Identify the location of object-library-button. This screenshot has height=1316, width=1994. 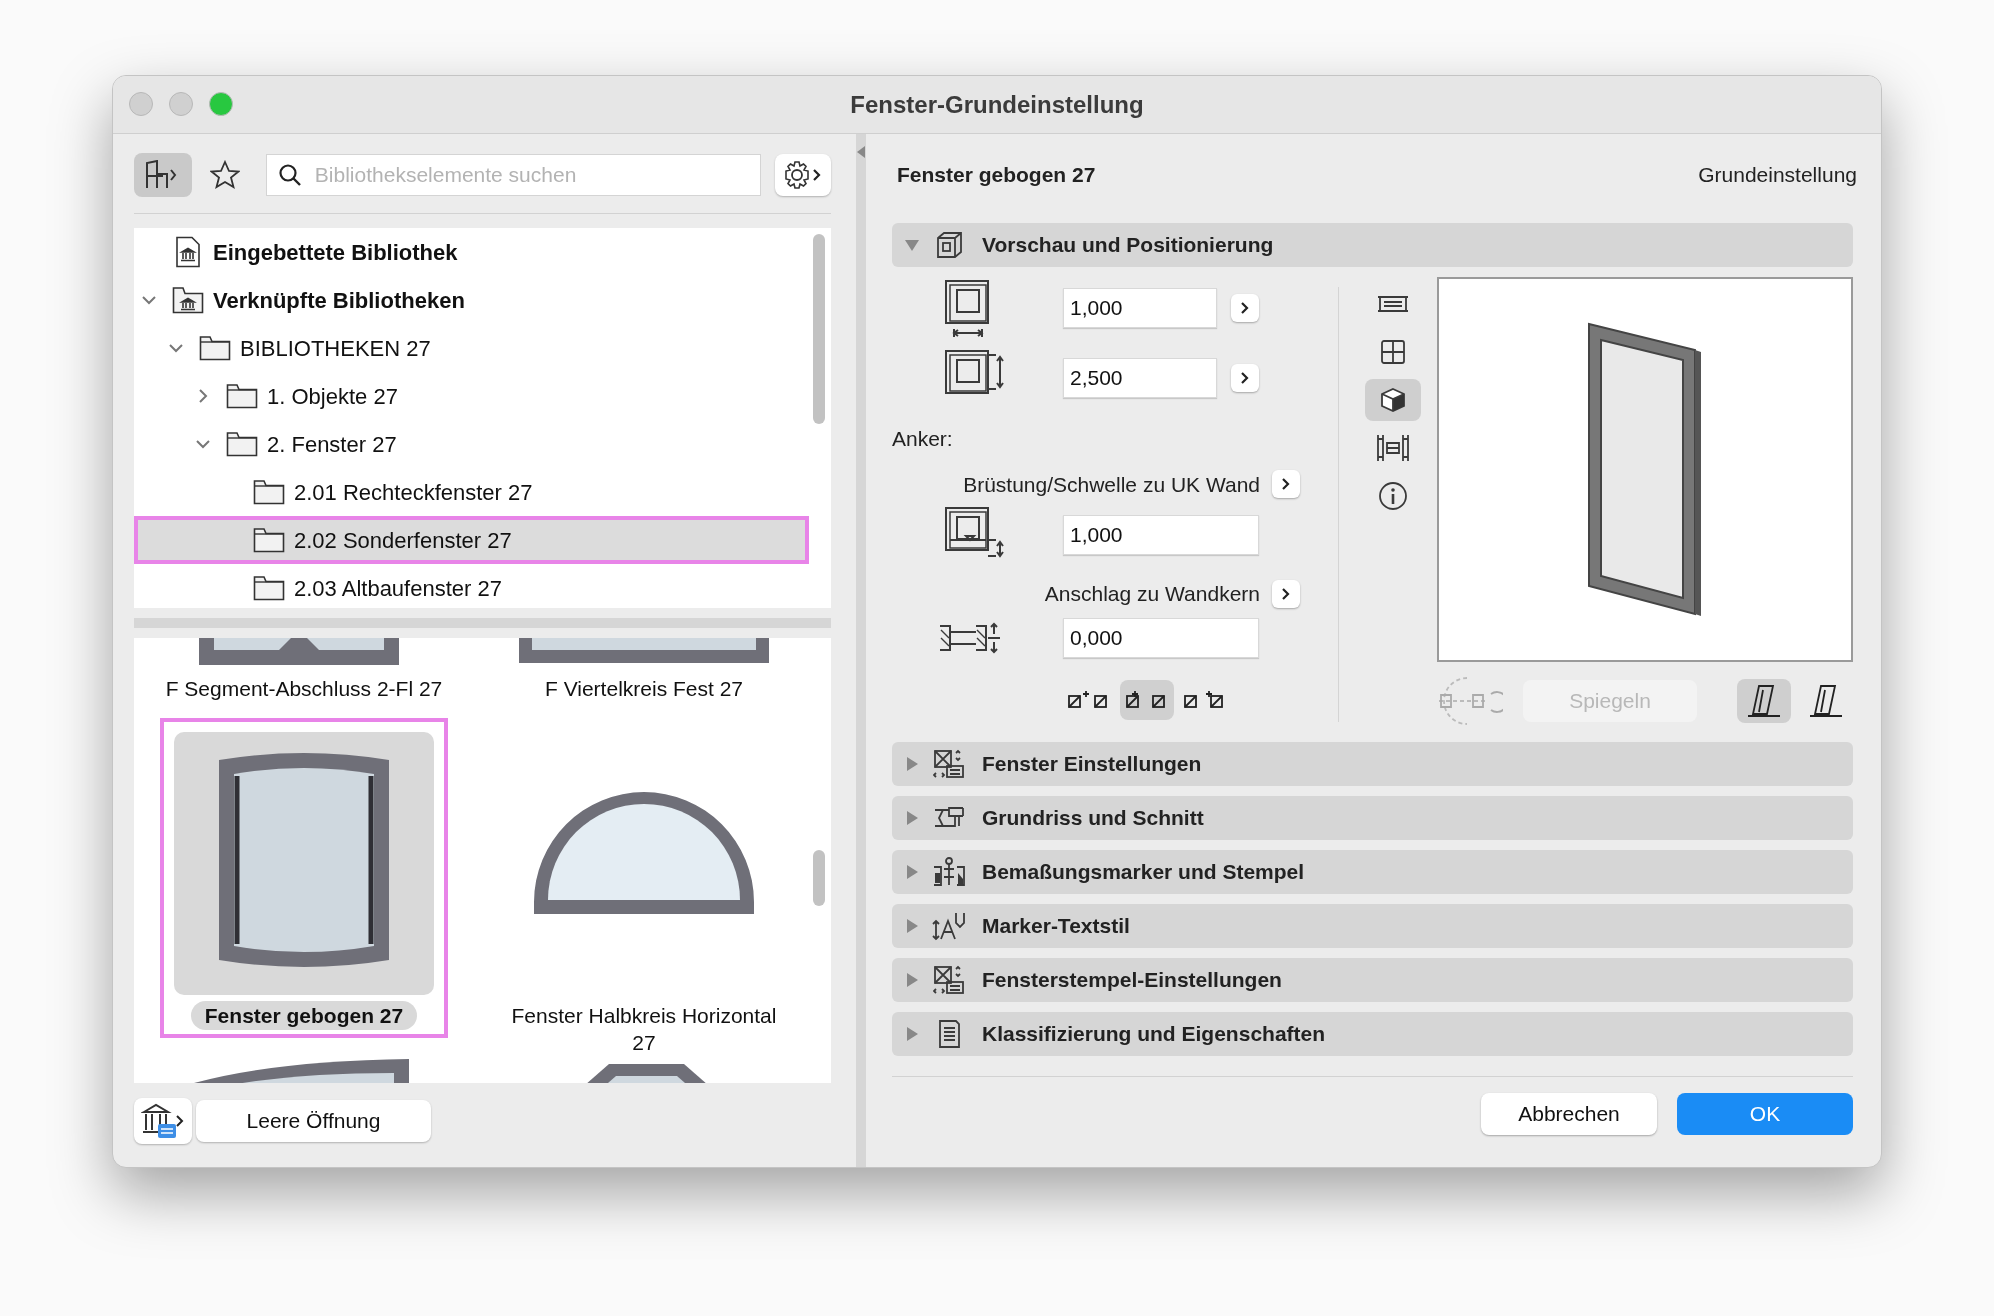
(163, 175).